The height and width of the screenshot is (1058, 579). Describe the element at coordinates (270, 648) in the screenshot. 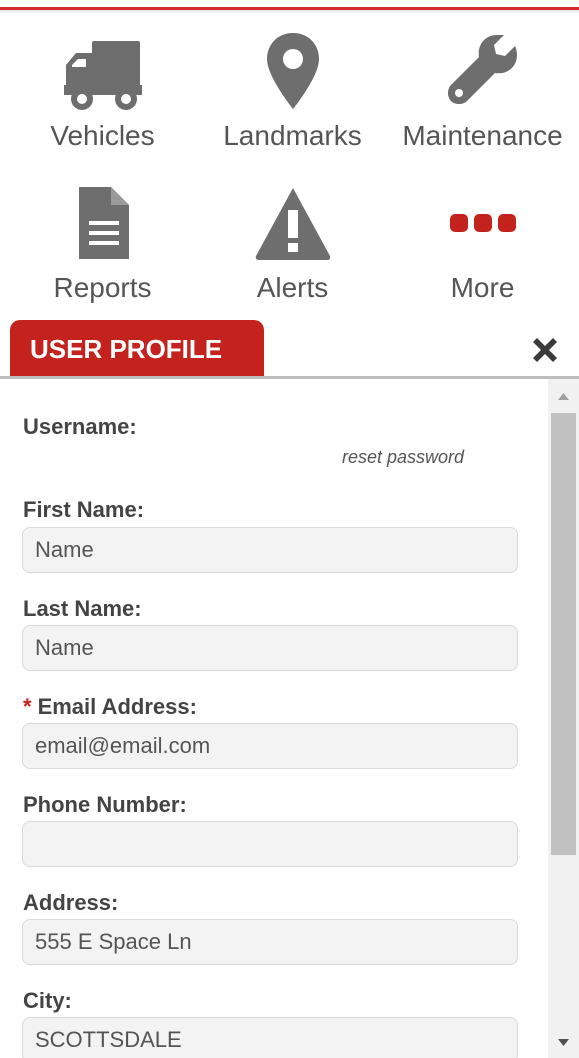

I see `last-name-field` at that location.